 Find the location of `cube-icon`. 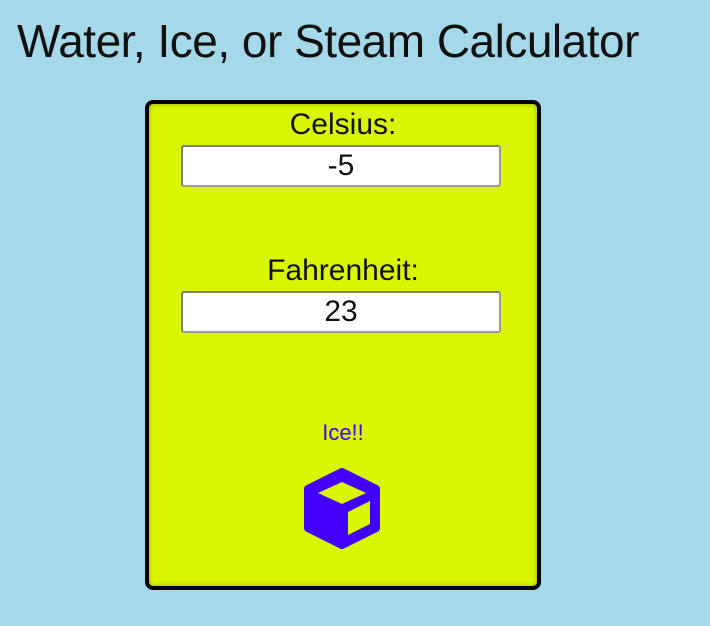

cube-icon is located at coordinates (342, 508).